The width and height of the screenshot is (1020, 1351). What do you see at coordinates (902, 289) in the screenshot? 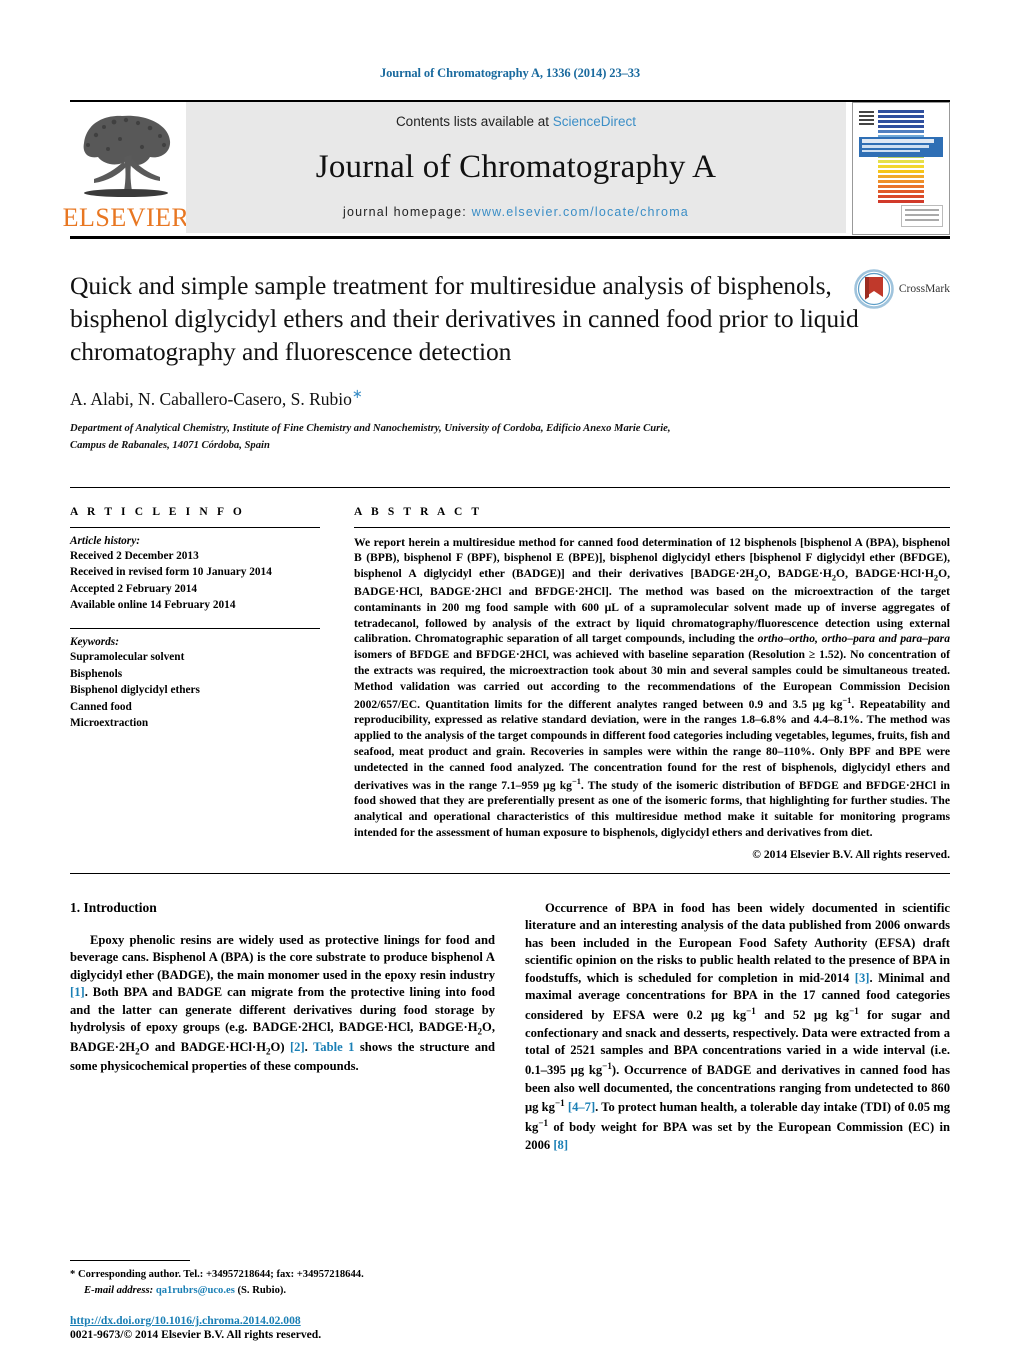
I see `crossmark-badge: CrossMark` at bounding box center [902, 289].